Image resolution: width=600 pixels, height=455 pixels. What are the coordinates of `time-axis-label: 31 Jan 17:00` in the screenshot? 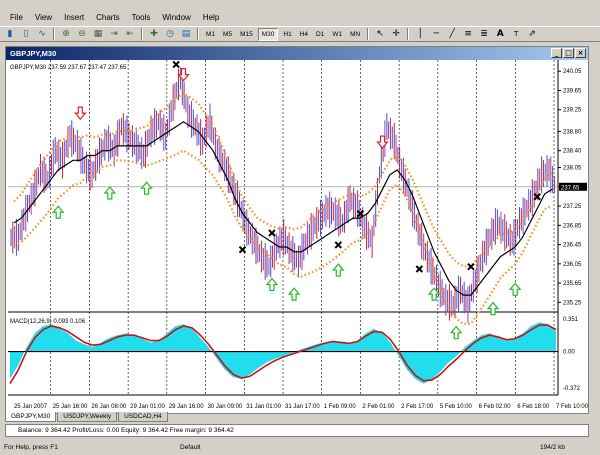 It's located at (302, 407).